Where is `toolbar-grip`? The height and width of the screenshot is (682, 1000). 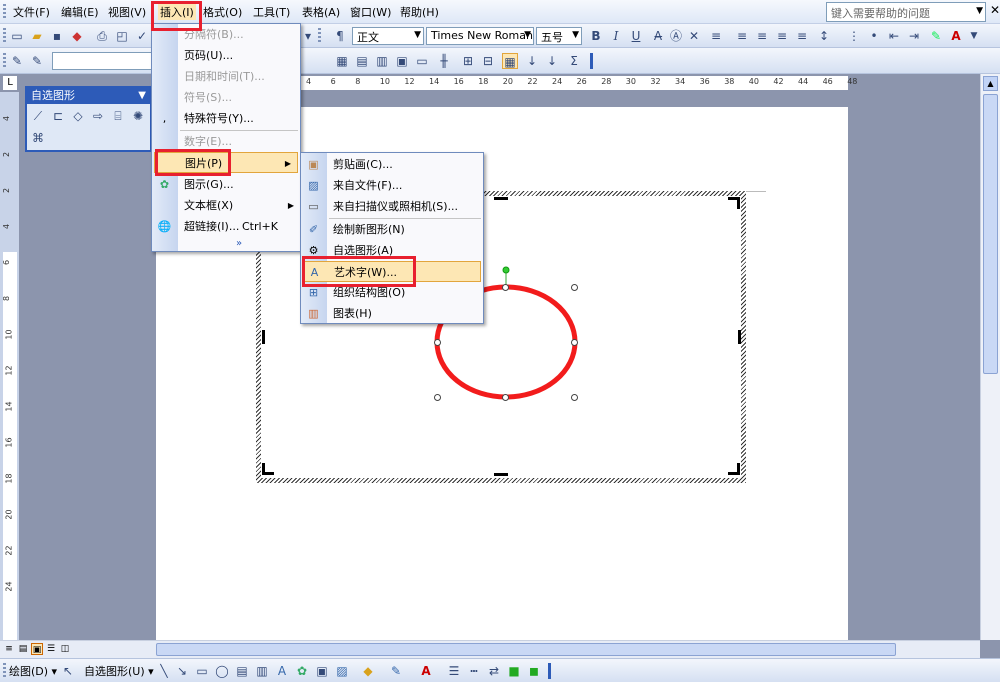 toolbar-grip is located at coordinates (4, 671).